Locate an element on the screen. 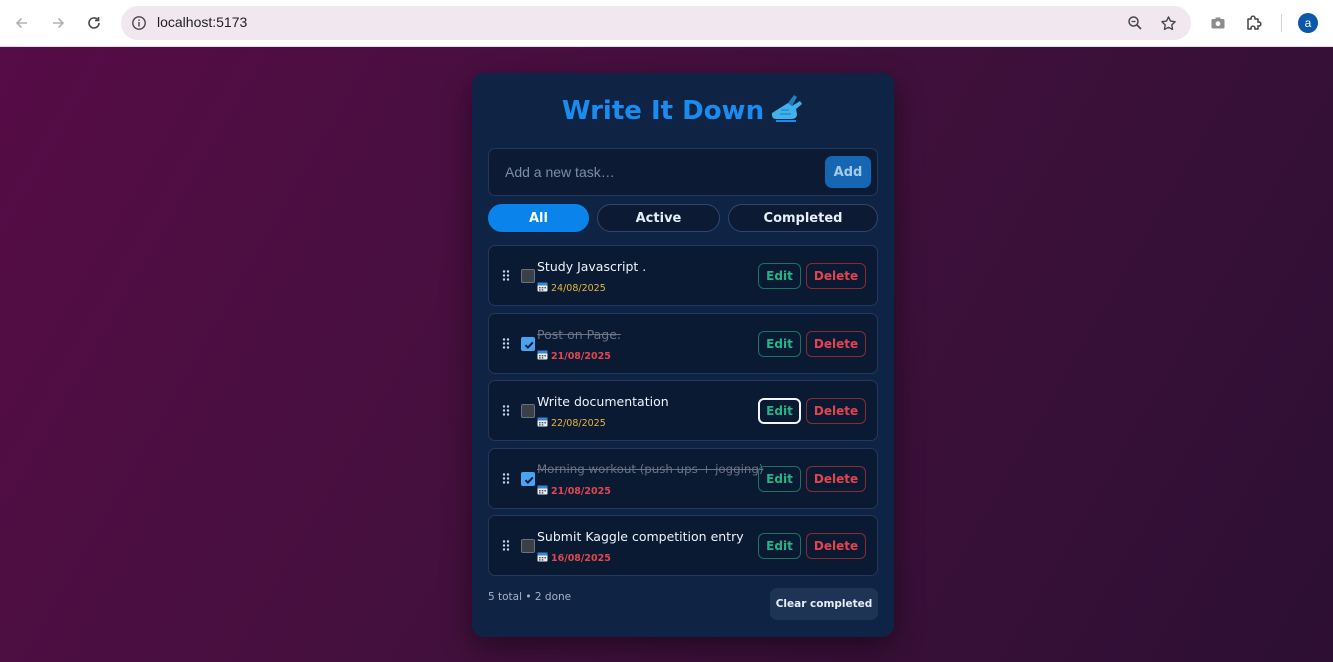  site-info-icon is located at coordinates (139, 23).